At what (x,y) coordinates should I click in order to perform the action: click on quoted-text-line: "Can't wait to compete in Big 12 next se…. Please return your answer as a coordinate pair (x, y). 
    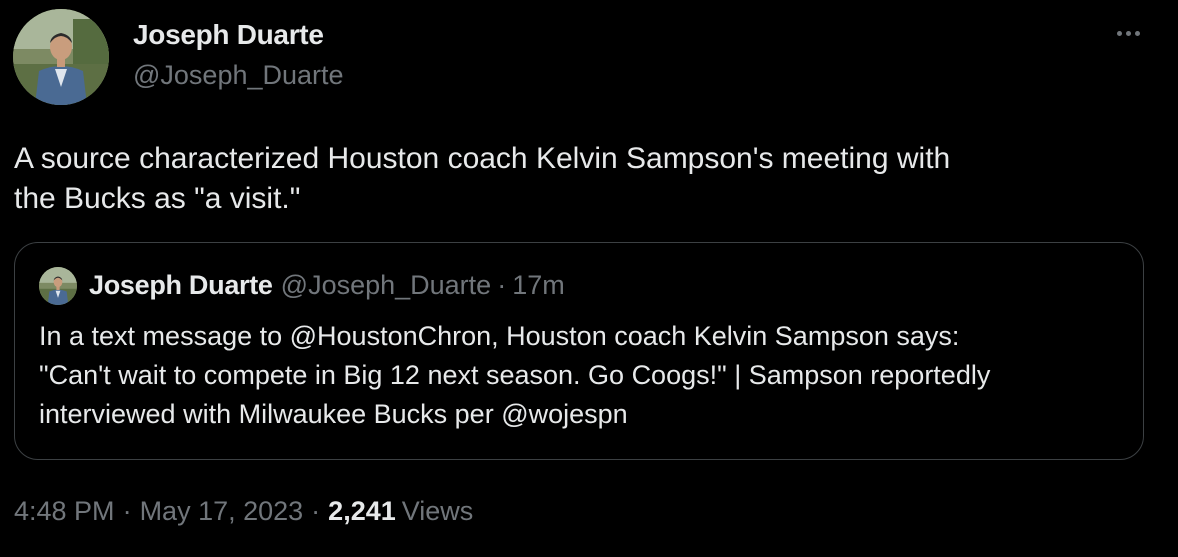
    Looking at the image, I should click on (515, 375).